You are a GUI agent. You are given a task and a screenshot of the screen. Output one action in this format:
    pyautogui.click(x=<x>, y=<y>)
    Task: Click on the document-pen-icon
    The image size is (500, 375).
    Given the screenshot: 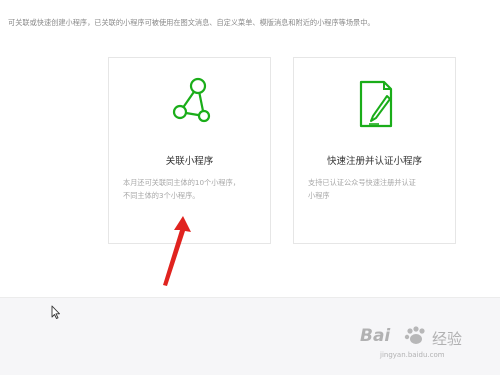 What is the action you would take?
    pyautogui.click(x=375, y=104)
    